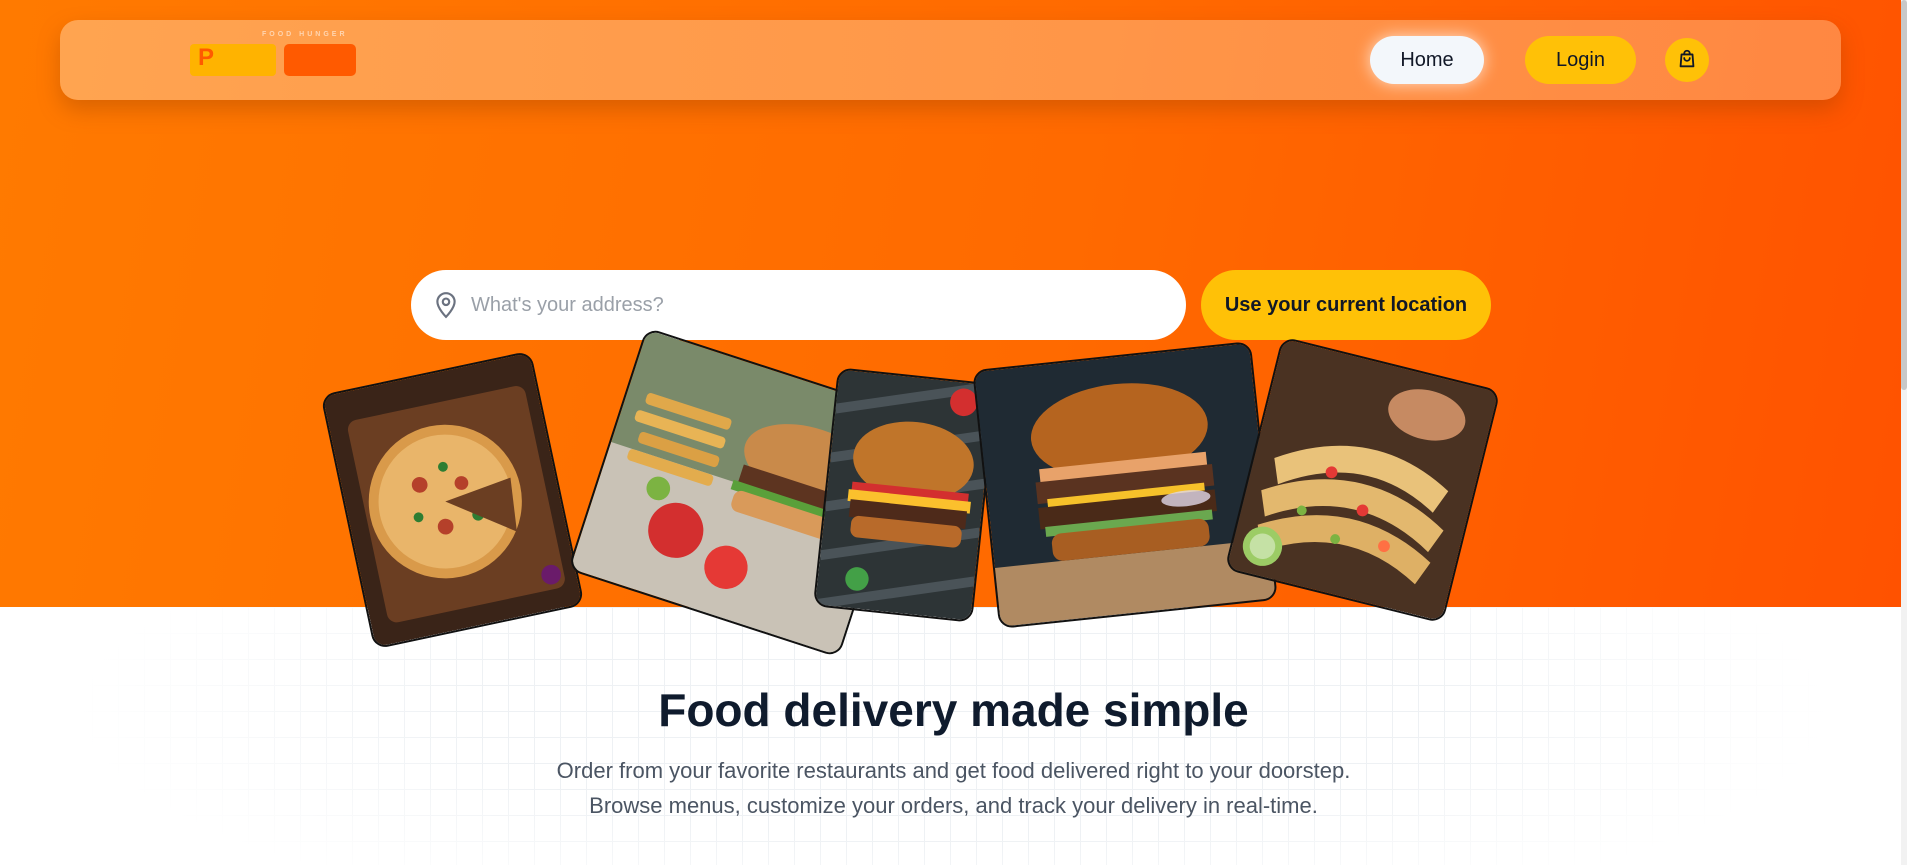 The height and width of the screenshot is (865, 1907). I want to click on shopping-bag-icon, so click(1687, 60).